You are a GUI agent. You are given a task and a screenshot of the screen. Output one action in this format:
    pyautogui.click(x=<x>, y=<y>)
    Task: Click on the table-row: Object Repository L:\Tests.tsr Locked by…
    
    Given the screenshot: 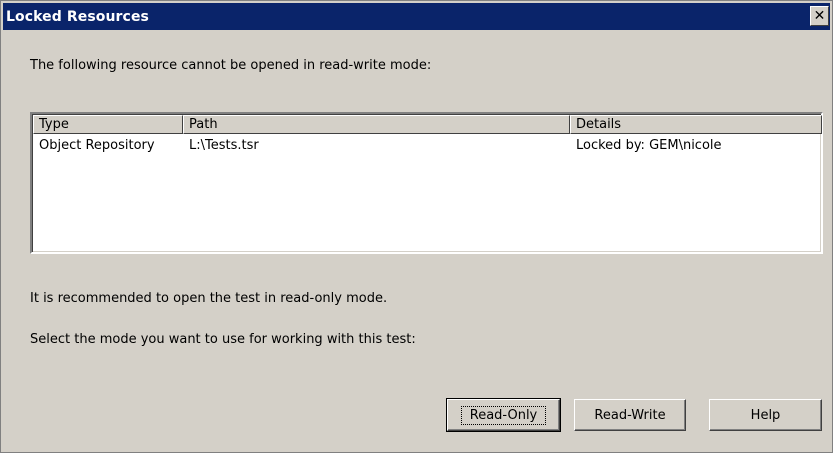 What is the action you would take?
    pyautogui.click(x=427, y=146)
    